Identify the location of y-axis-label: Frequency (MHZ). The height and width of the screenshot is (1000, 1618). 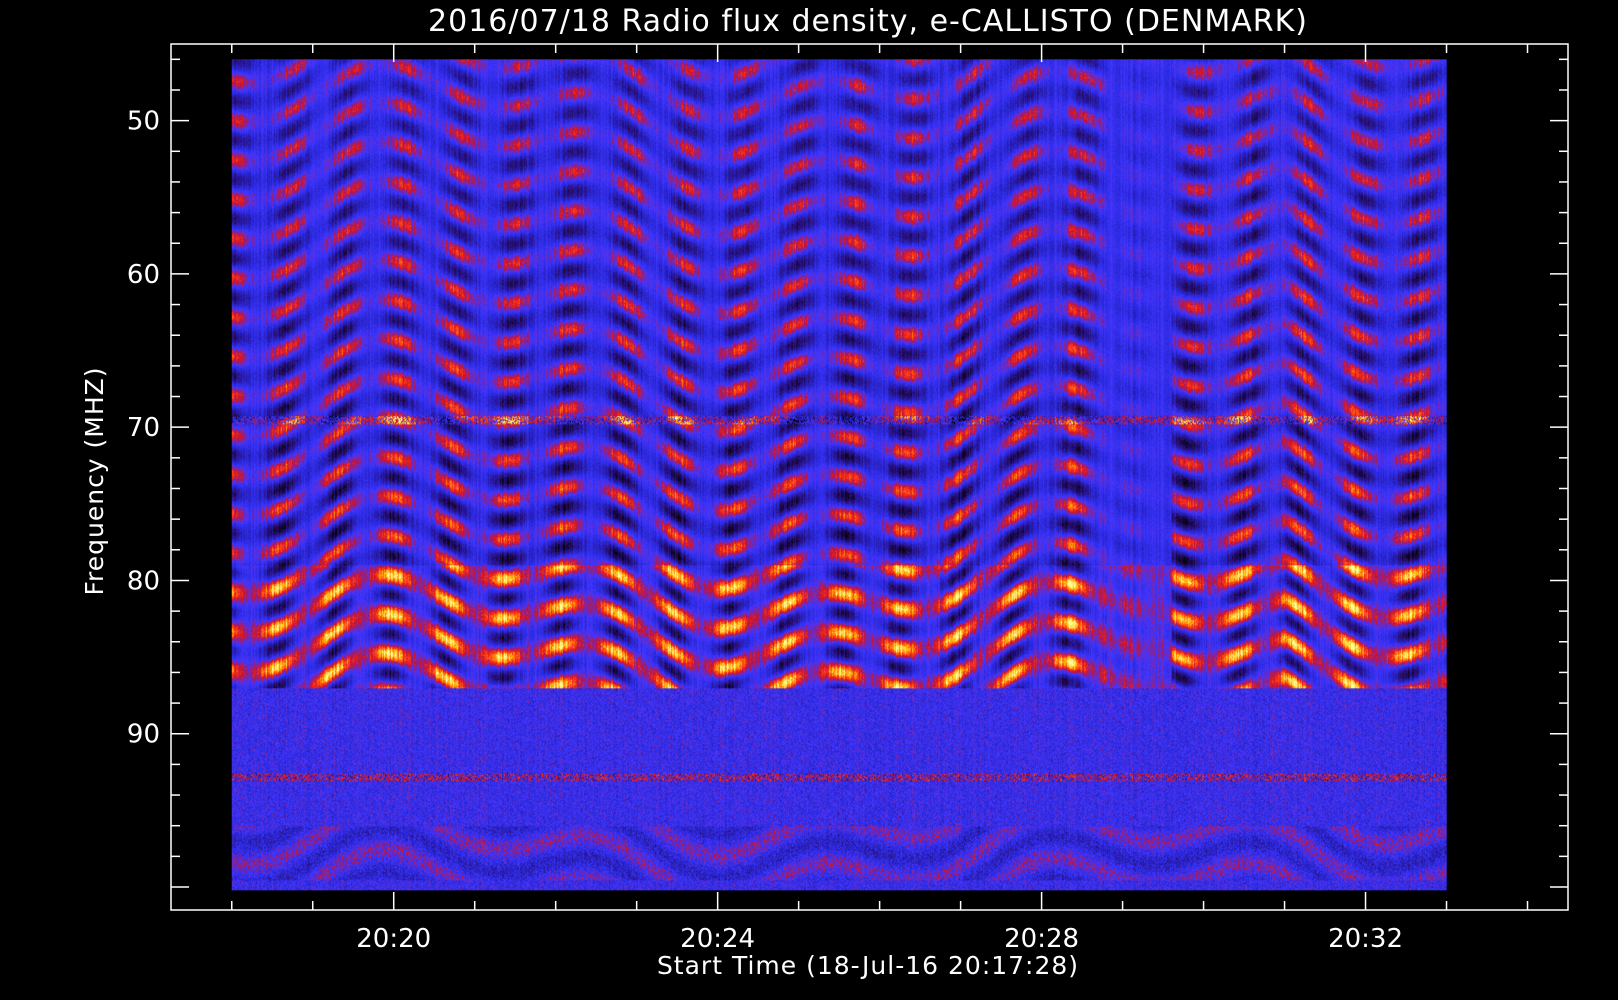
(94, 480).